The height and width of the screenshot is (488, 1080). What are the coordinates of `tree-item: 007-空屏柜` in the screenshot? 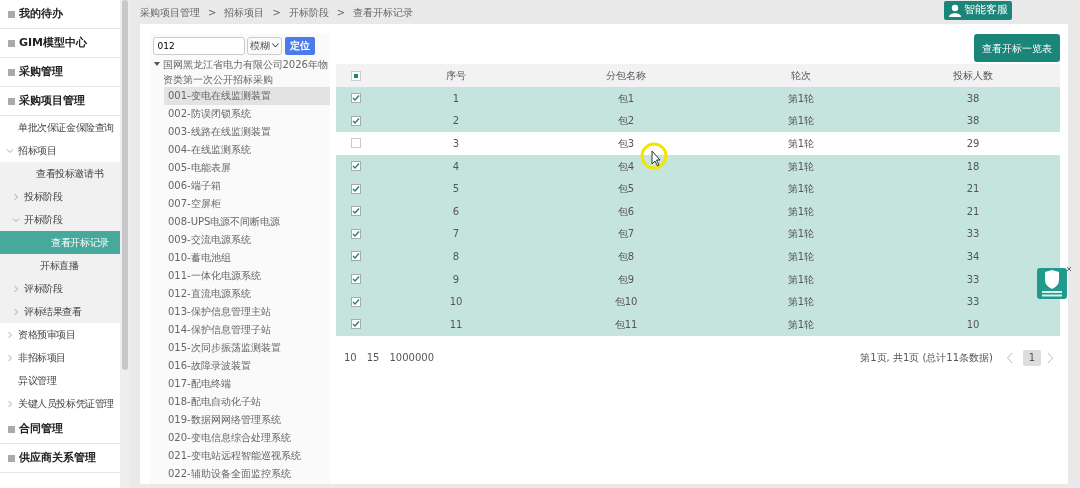 It's located at (247, 204).